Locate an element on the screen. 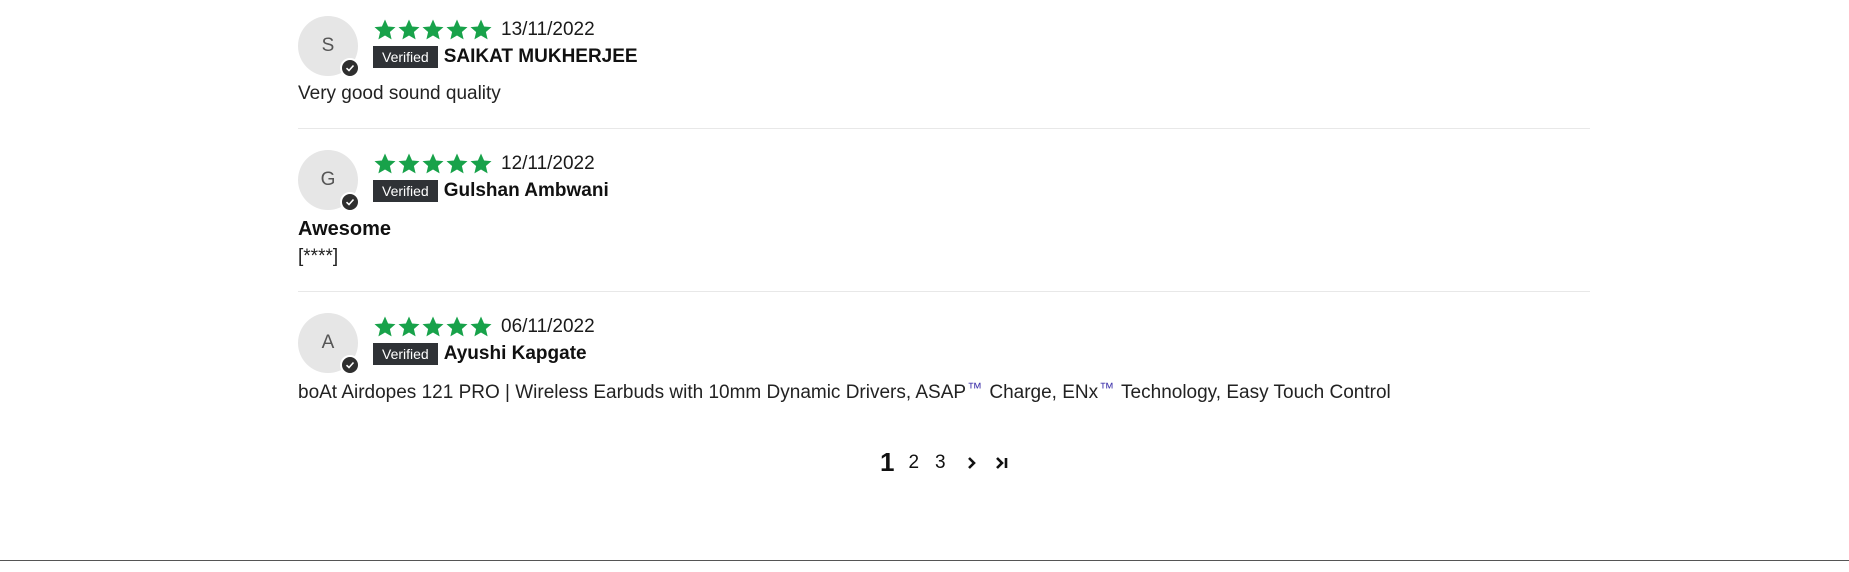  reviewer-name: Gulshan Ambwani is located at coordinates (526, 190).